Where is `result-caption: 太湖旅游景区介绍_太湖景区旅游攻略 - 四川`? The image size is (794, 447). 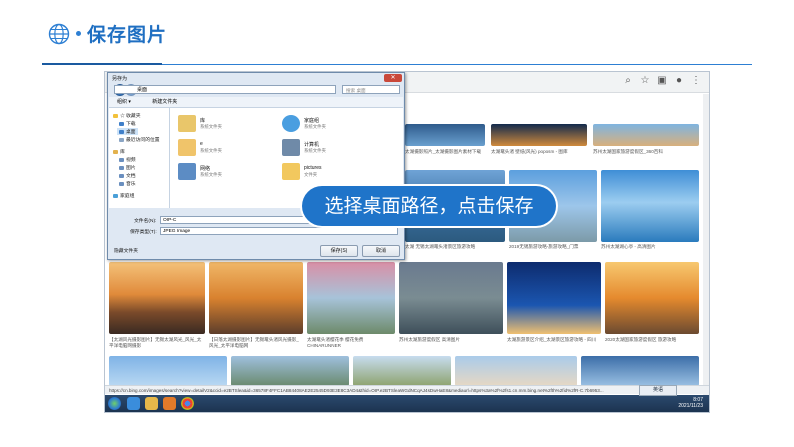 result-caption: 太湖旅游景区介绍_太湖景区旅游攻略 - 四川 is located at coordinates (554, 343).